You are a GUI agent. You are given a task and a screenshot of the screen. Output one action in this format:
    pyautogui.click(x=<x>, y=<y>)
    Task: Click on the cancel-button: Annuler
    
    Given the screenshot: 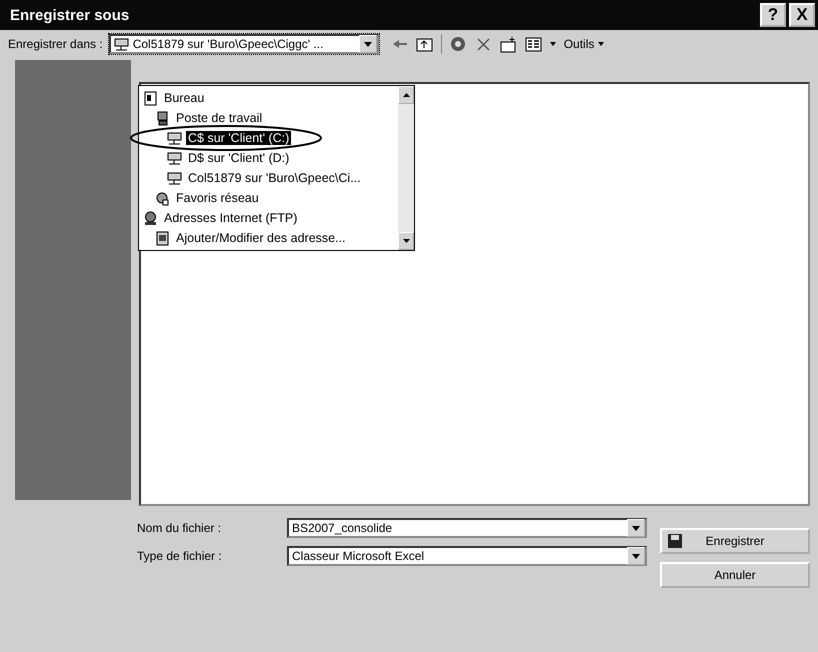 What is the action you would take?
    pyautogui.click(x=735, y=575)
    